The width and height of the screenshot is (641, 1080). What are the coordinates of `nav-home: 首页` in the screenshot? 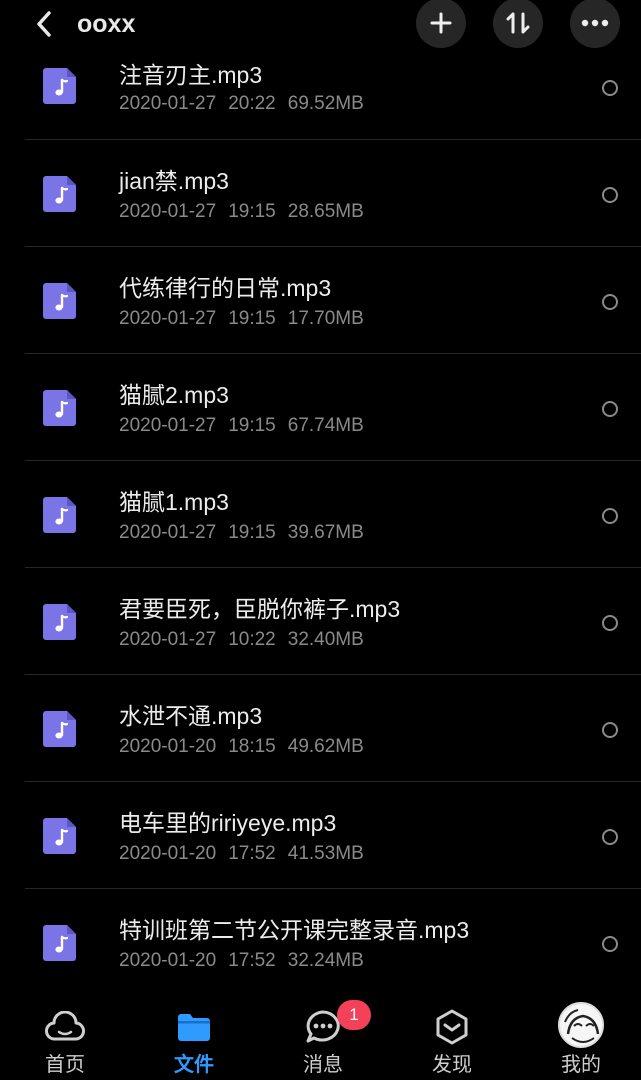 It's located at (65, 1037).